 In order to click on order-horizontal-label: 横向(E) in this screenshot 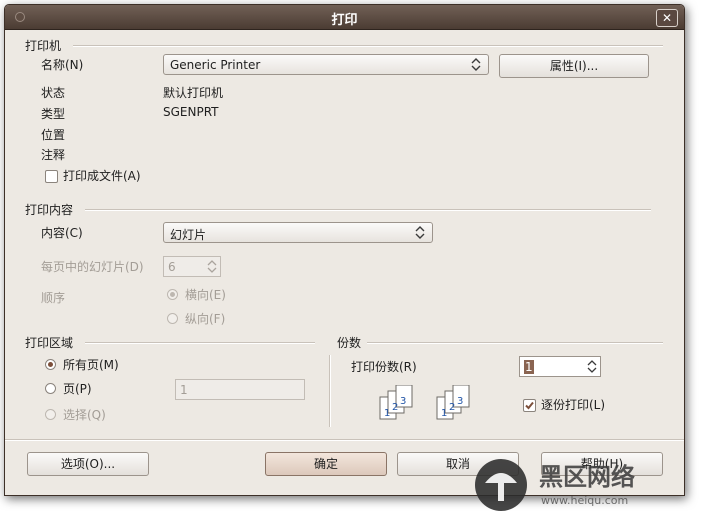, I will do `click(205, 295)`.